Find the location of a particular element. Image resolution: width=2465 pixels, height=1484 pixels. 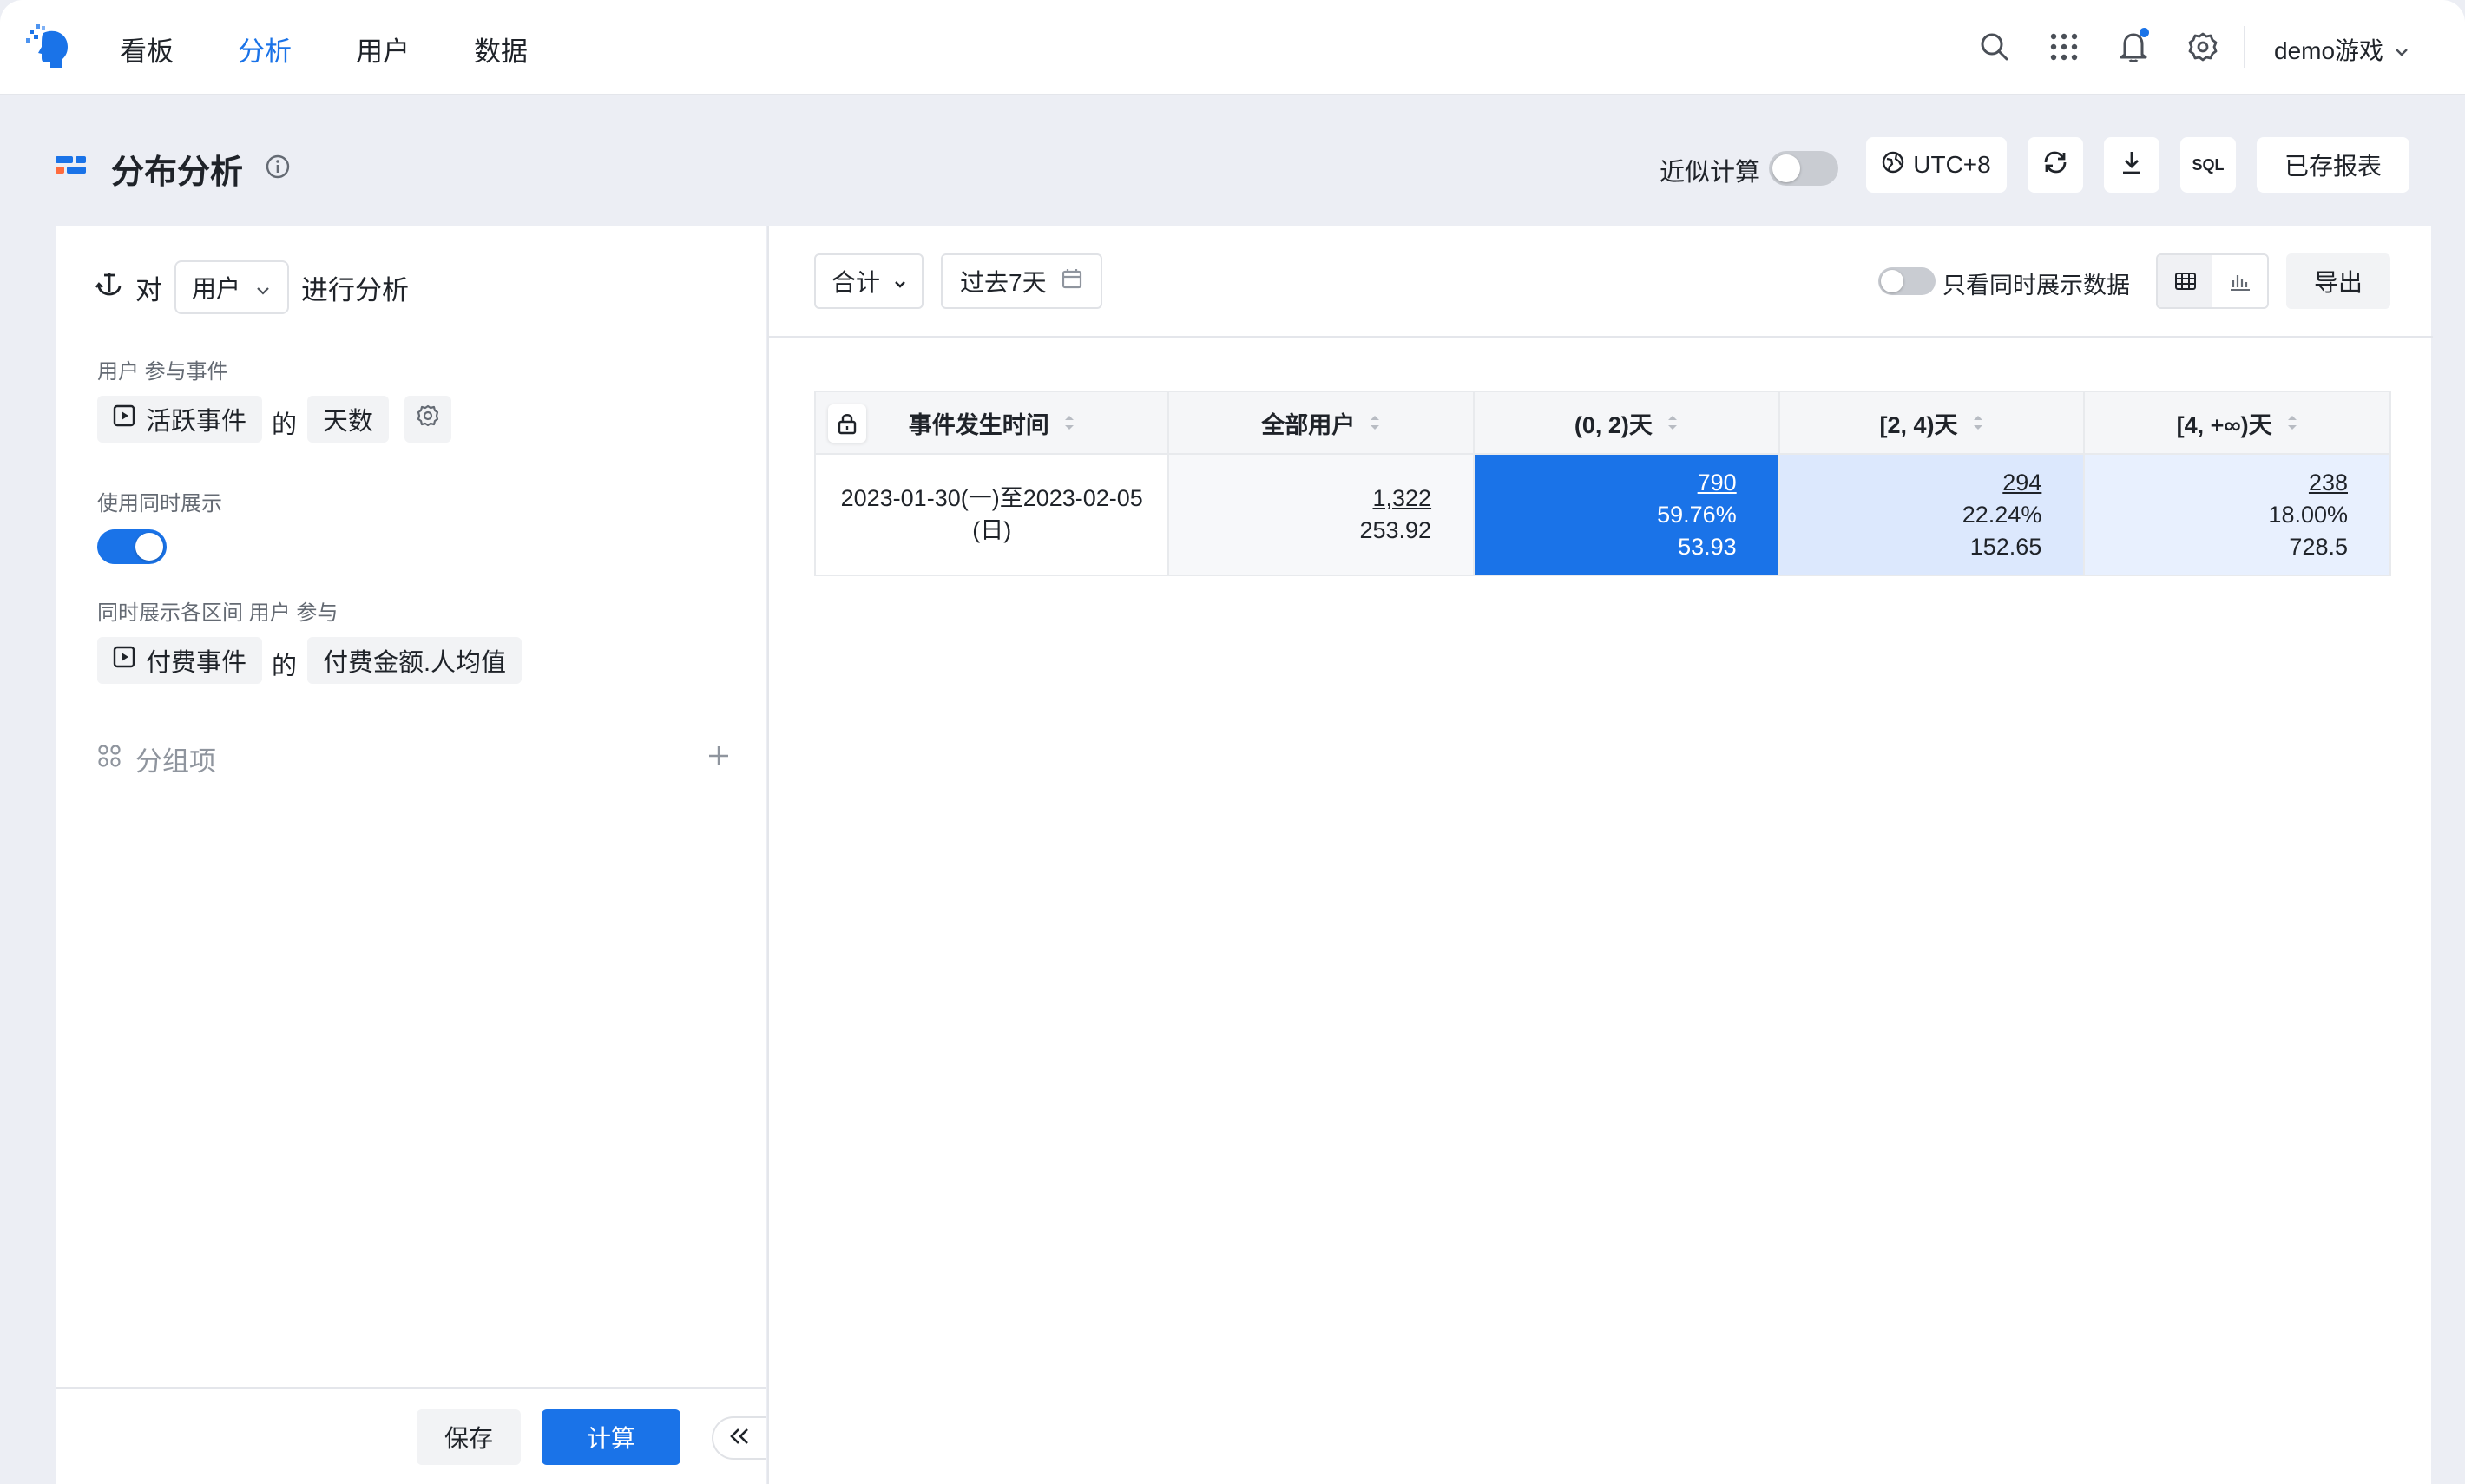

date-range-picker: 过去7天 is located at coordinates (1021, 281).